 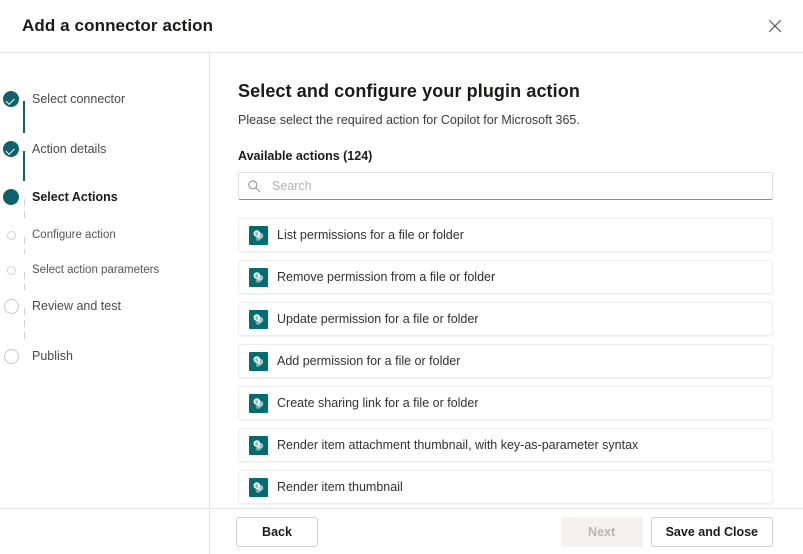 I want to click on back-button: Back, so click(x=277, y=531).